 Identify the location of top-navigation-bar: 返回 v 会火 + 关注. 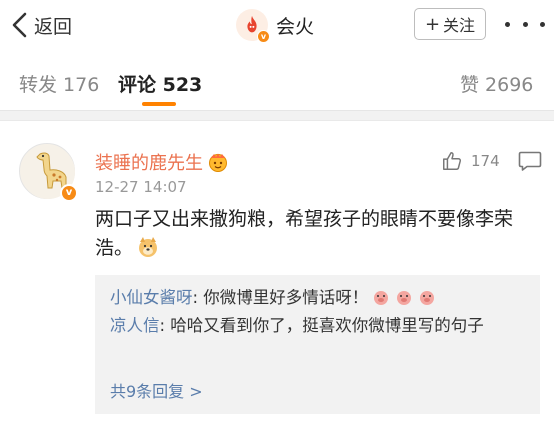
(277, 25).